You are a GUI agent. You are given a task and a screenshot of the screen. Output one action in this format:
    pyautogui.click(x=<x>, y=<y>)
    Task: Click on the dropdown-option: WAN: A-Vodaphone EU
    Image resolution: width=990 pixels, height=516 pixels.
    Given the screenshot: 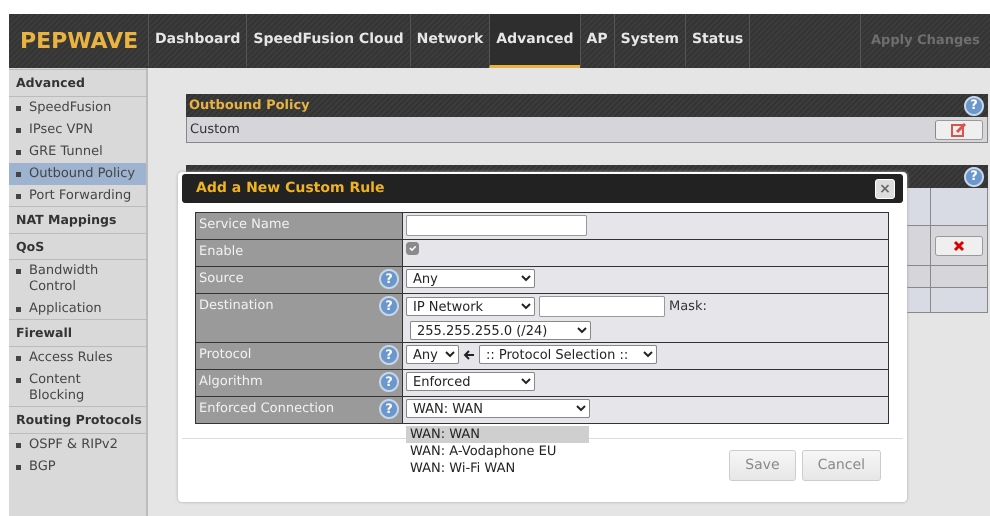 What is the action you would take?
    pyautogui.click(x=497, y=451)
    